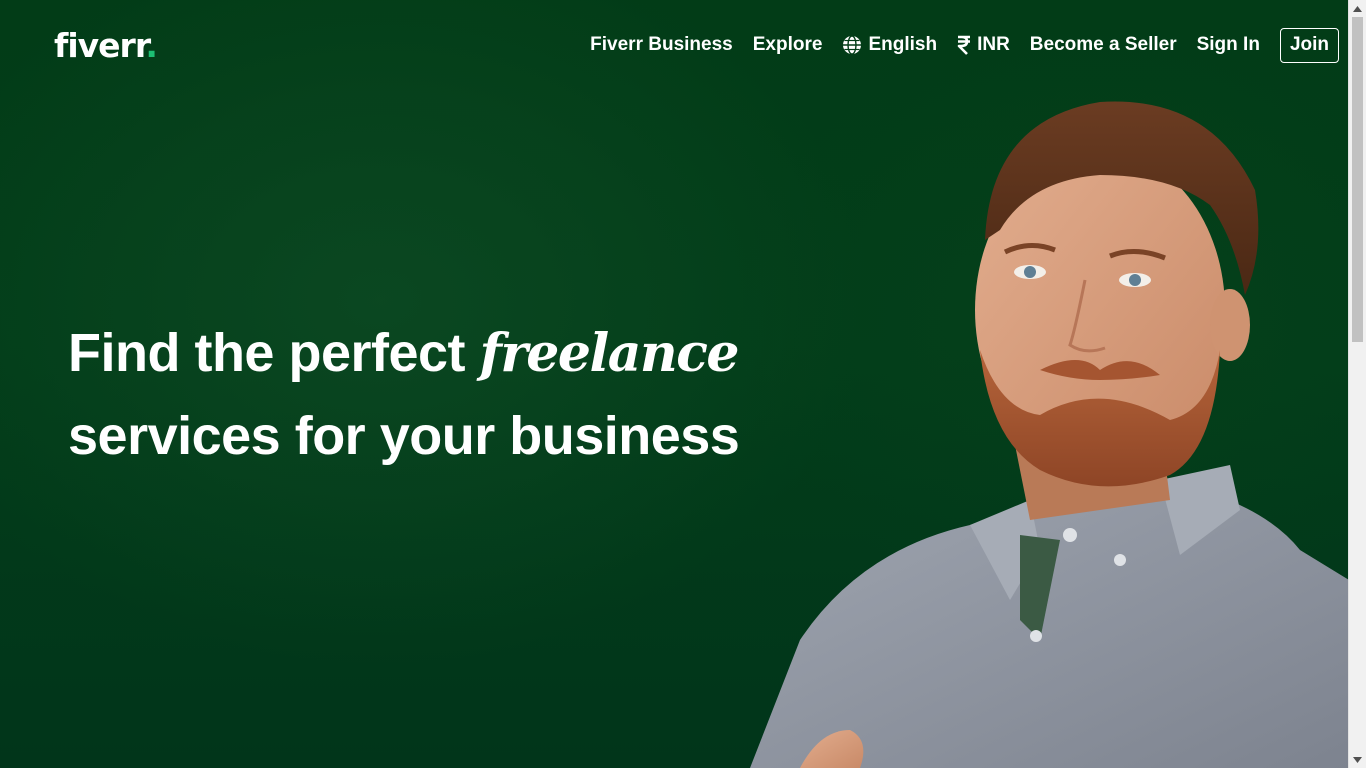  What do you see at coordinates (404, 436) in the screenshot?
I see `headline-part2: services for your business` at bounding box center [404, 436].